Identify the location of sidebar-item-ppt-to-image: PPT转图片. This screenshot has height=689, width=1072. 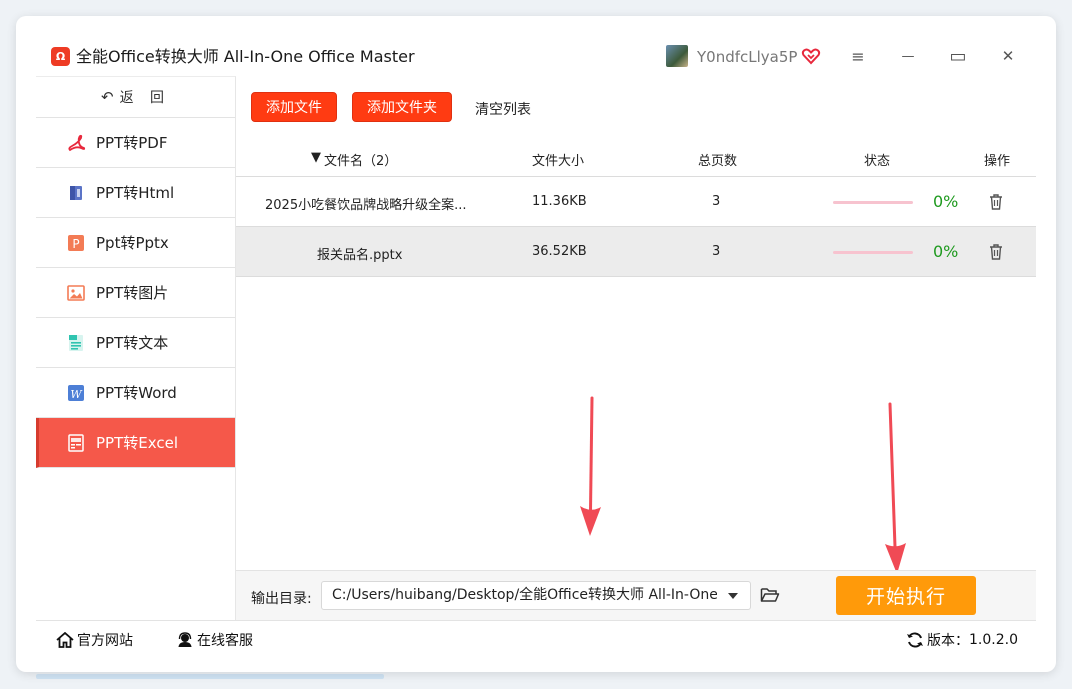
(135, 293).